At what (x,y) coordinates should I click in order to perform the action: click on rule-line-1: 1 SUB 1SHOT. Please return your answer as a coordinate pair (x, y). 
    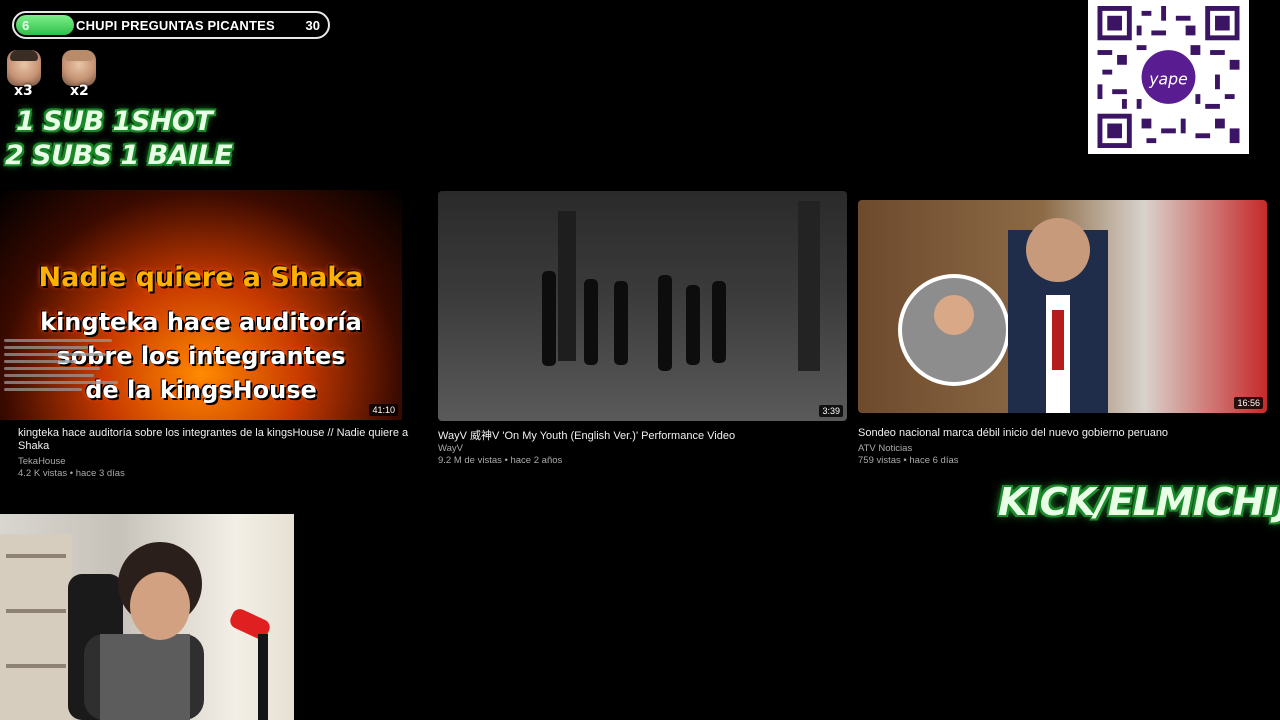
    Looking at the image, I should click on (114, 121).